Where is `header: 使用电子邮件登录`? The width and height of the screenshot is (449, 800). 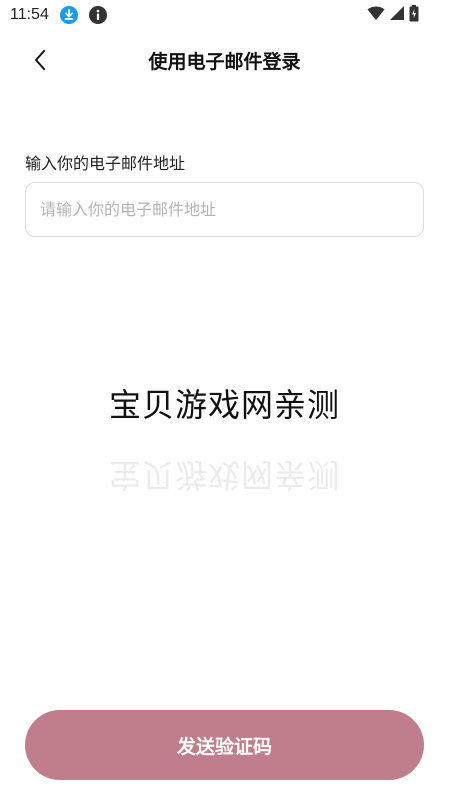
header: 使用电子邮件登录 is located at coordinates (224, 62).